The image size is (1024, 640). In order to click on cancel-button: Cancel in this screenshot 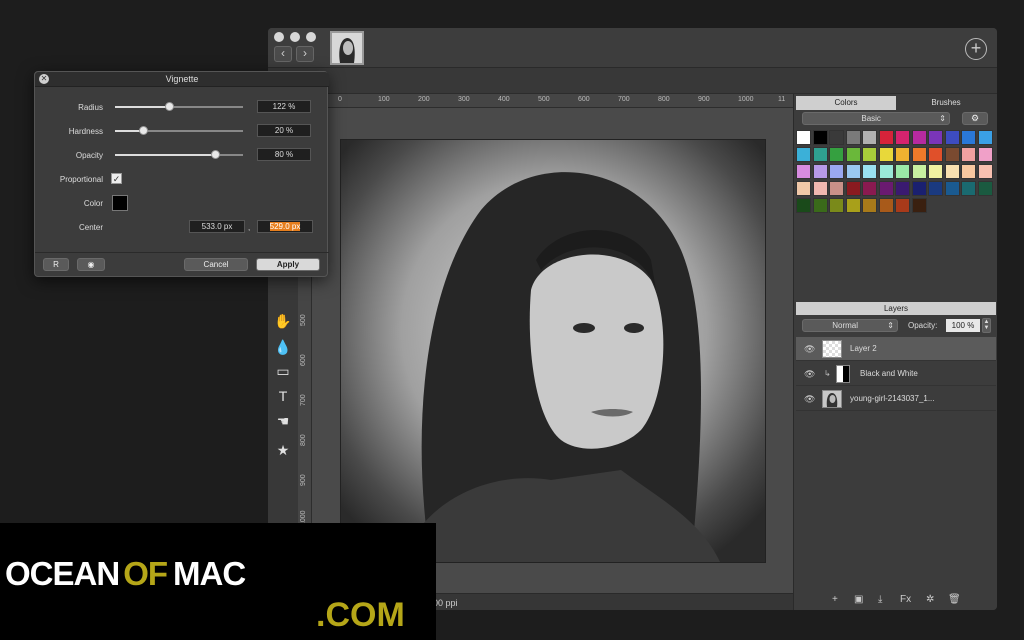, I will do `click(216, 264)`.